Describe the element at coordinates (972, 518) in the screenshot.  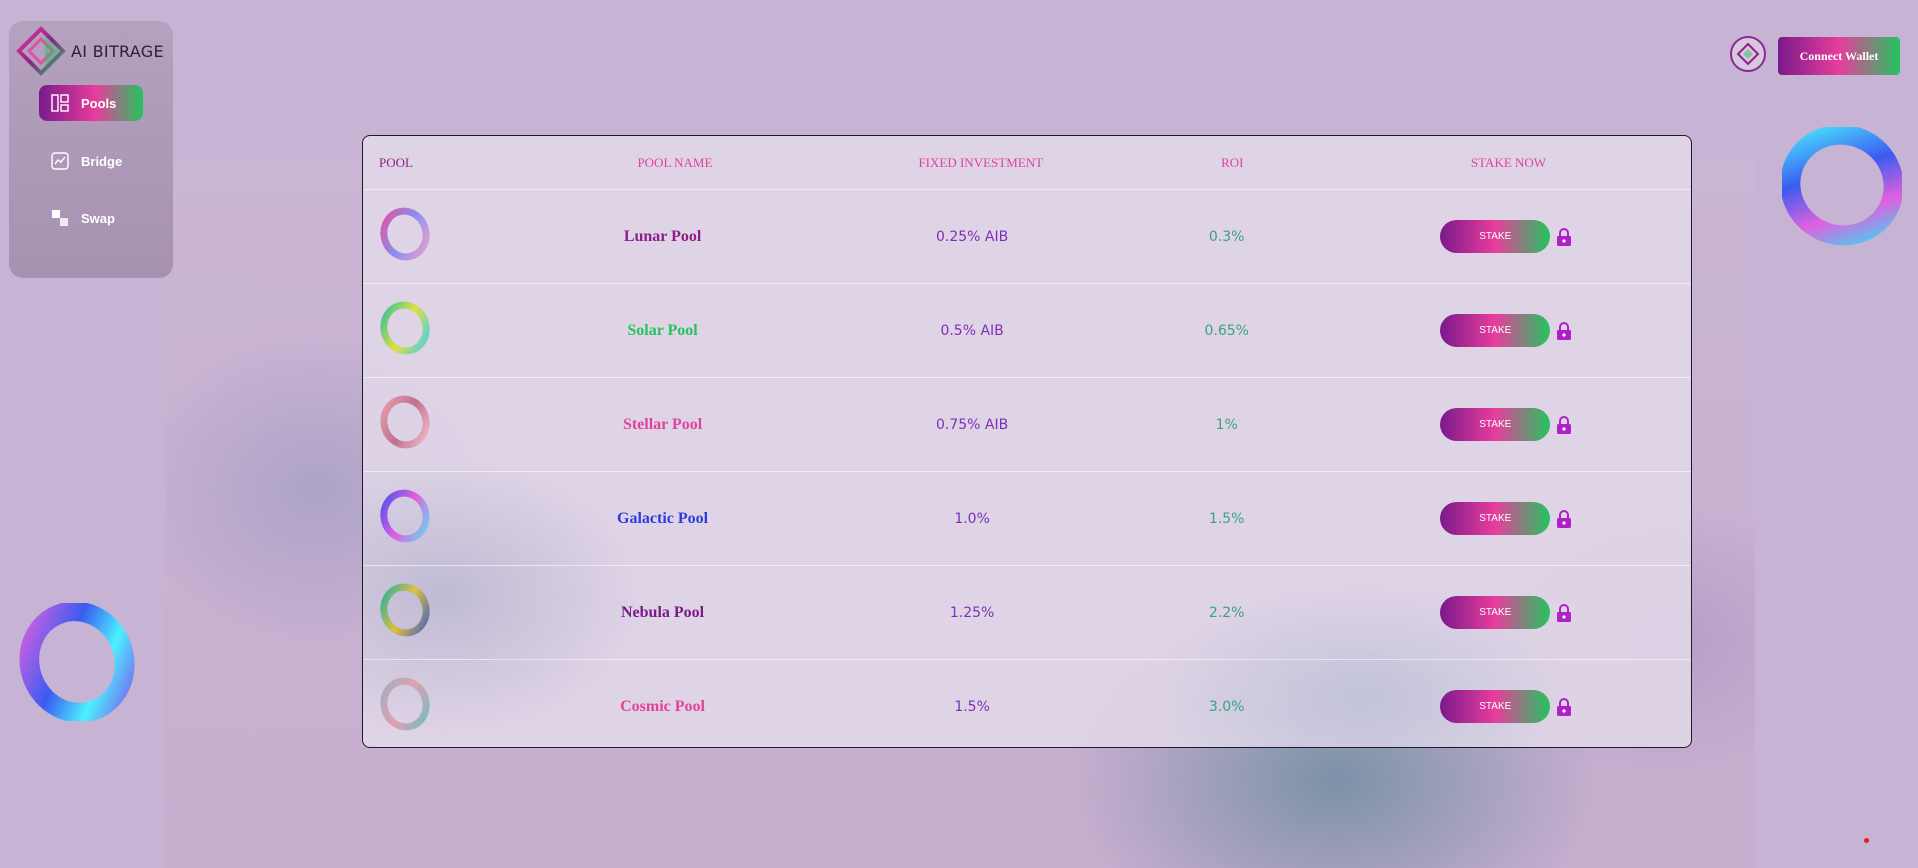
I see `fixed-investment: 1.0%` at that location.